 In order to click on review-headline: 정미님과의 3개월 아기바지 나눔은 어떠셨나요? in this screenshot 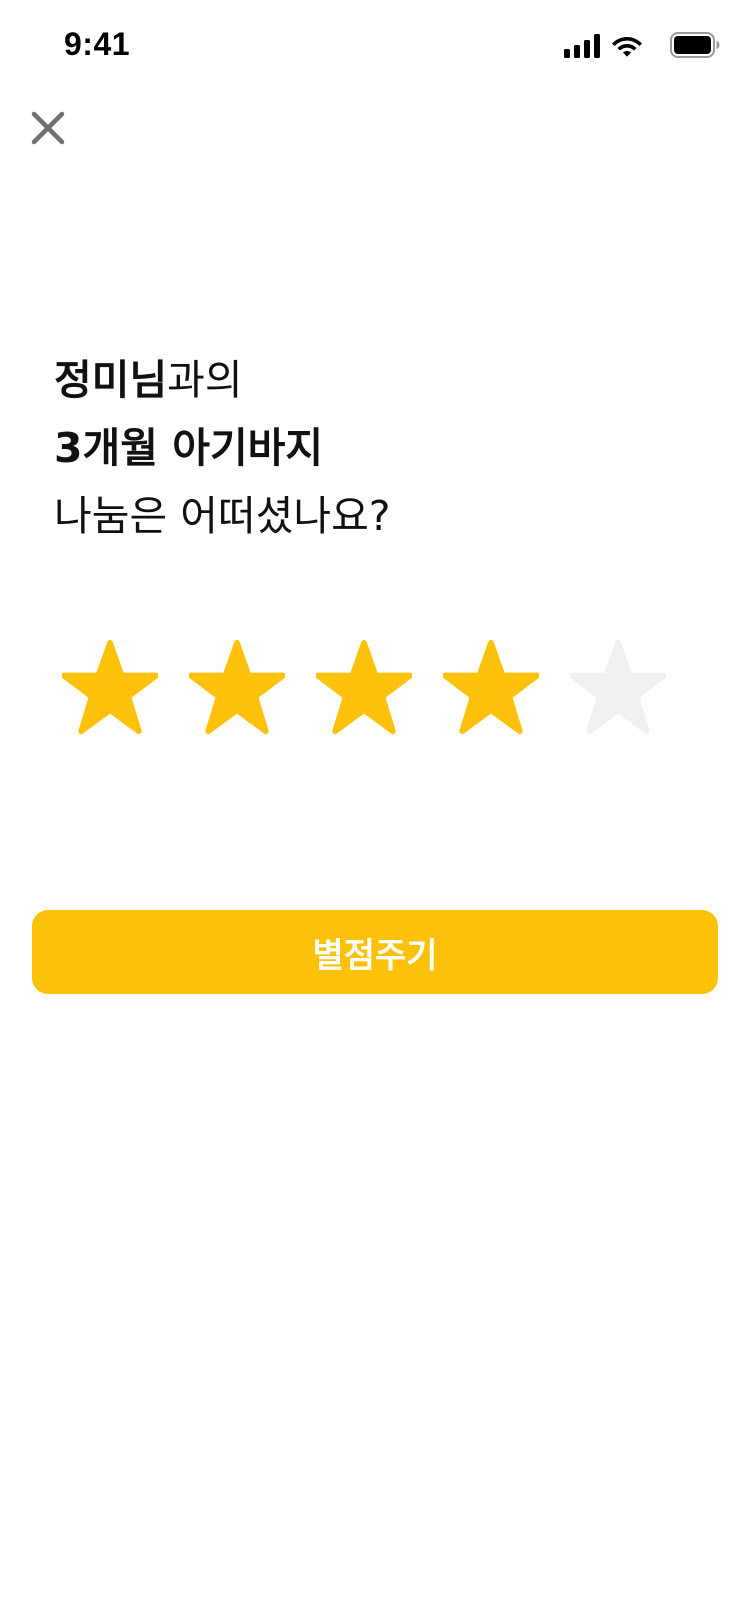, I will do `click(374, 448)`.